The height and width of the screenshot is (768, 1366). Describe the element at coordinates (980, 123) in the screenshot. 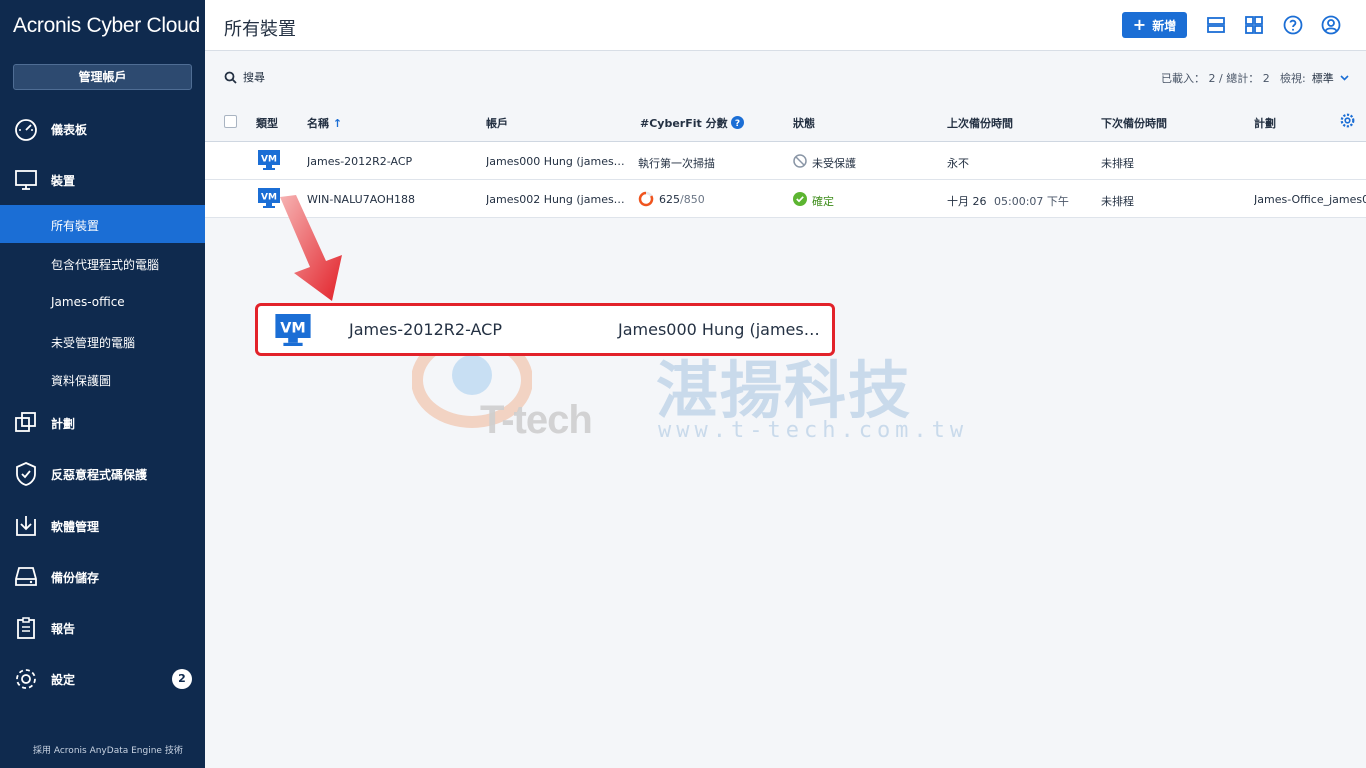

I see `column-last-backup: 上次備份時間` at that location.